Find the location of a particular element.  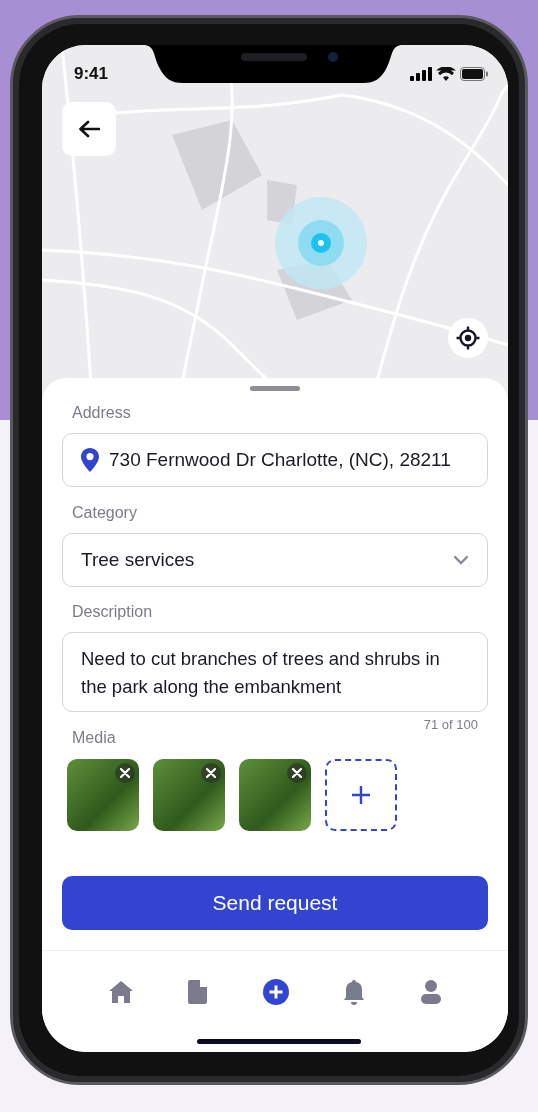

signal-icon is located at coordinates (421, 74).